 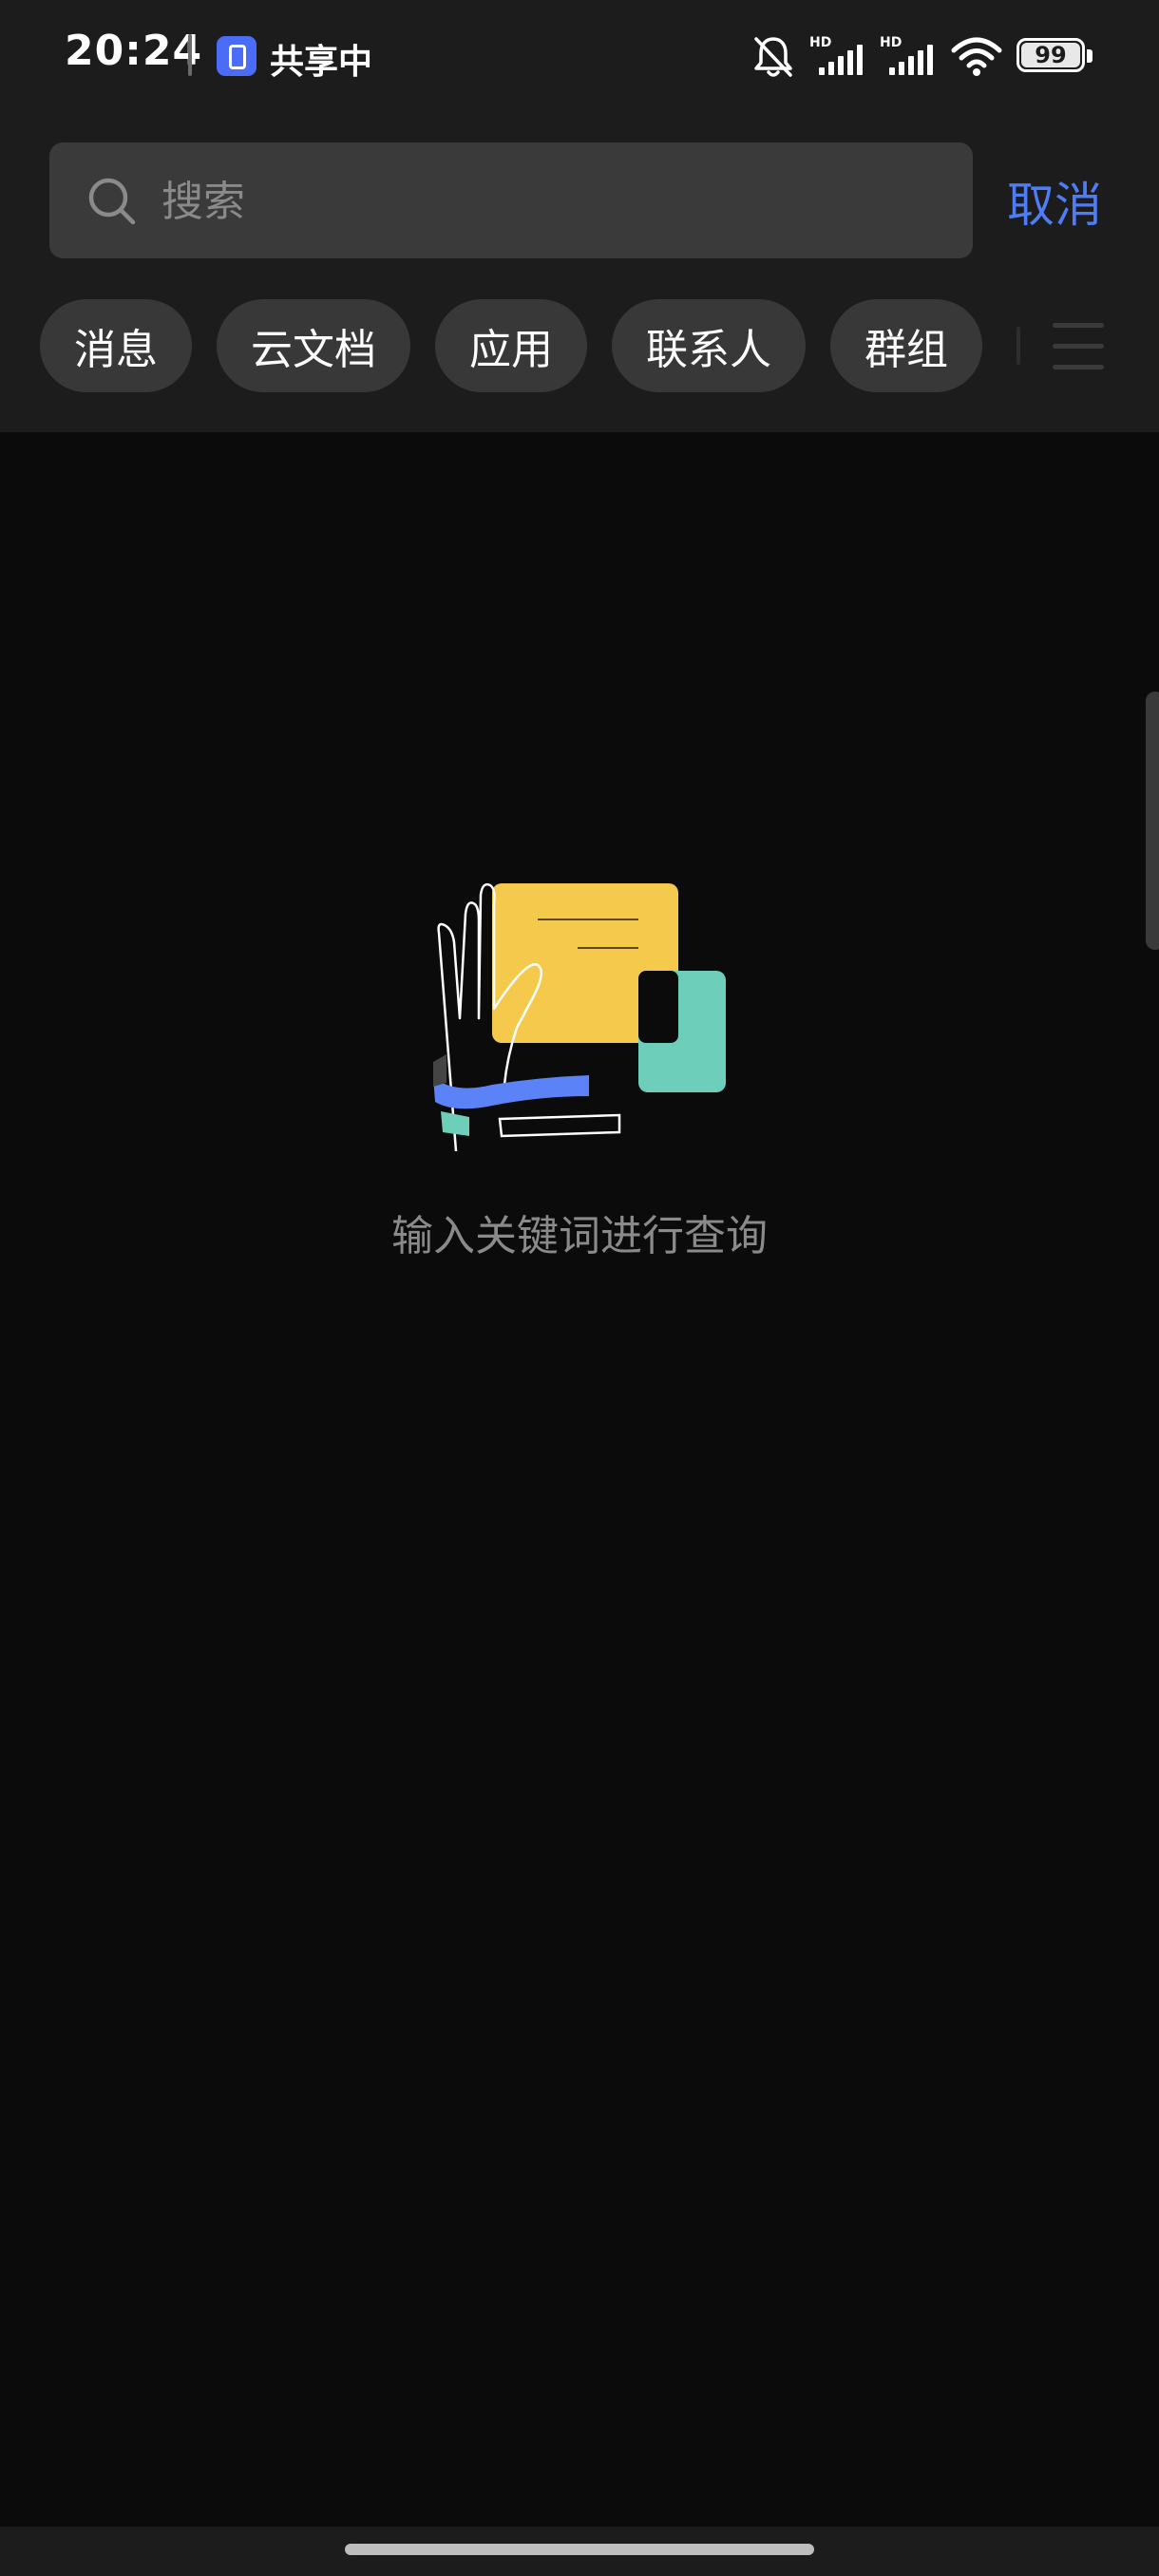 I want to click on hand-document-illustration, so click(x=579, y=1016).